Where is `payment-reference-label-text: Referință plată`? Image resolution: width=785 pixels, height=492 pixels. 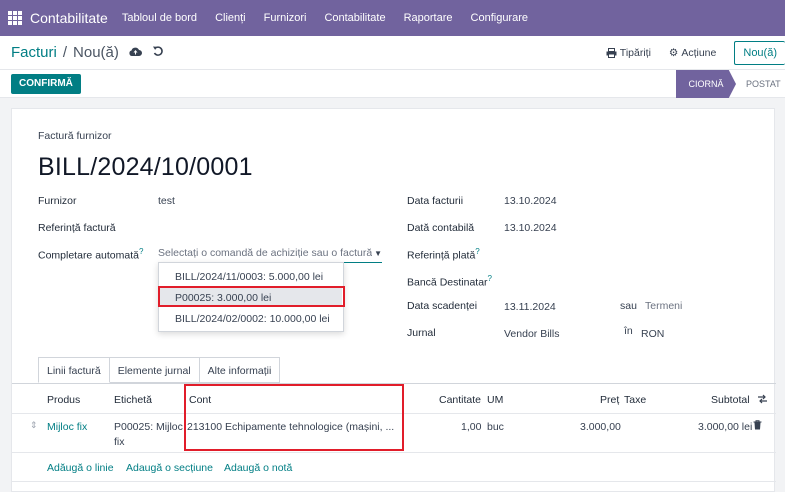
payment-reference-label-text: Referință plată is located at coordinates (441, 255).